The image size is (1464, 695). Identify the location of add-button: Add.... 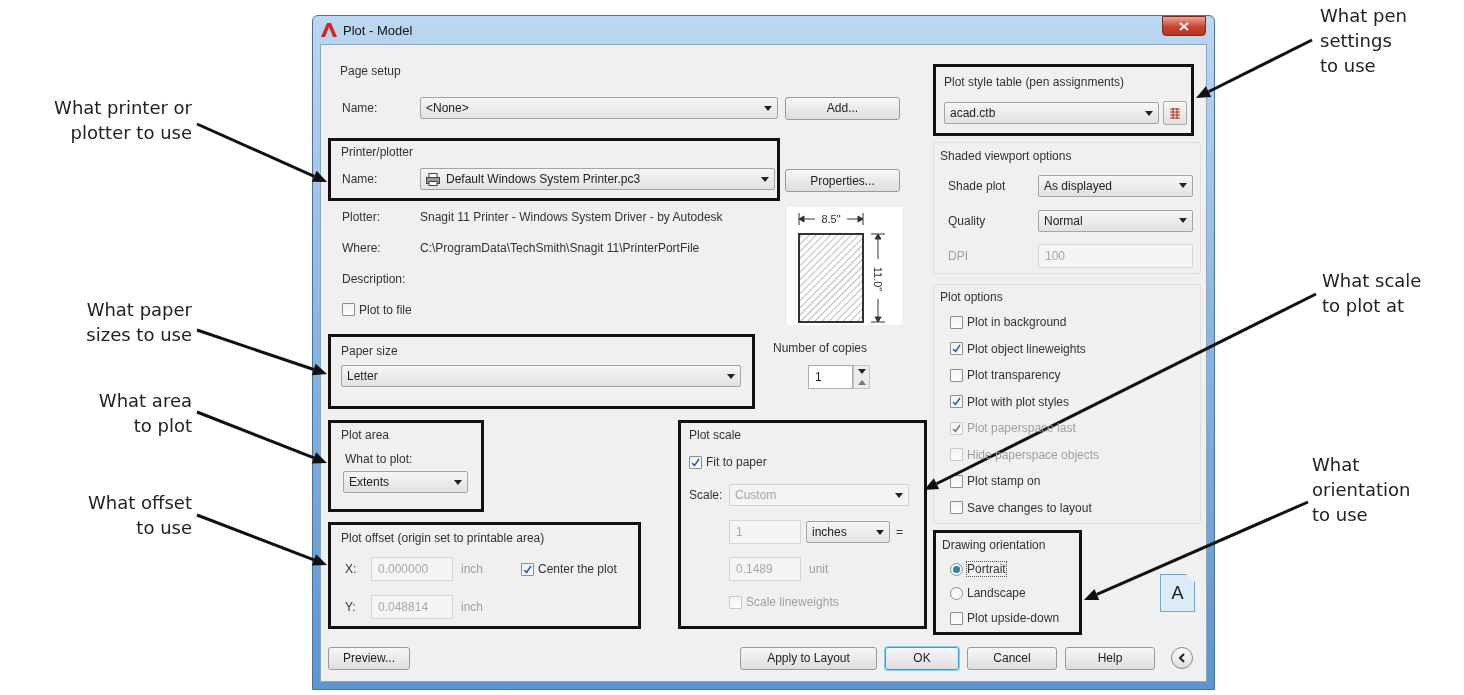
(842, 108).